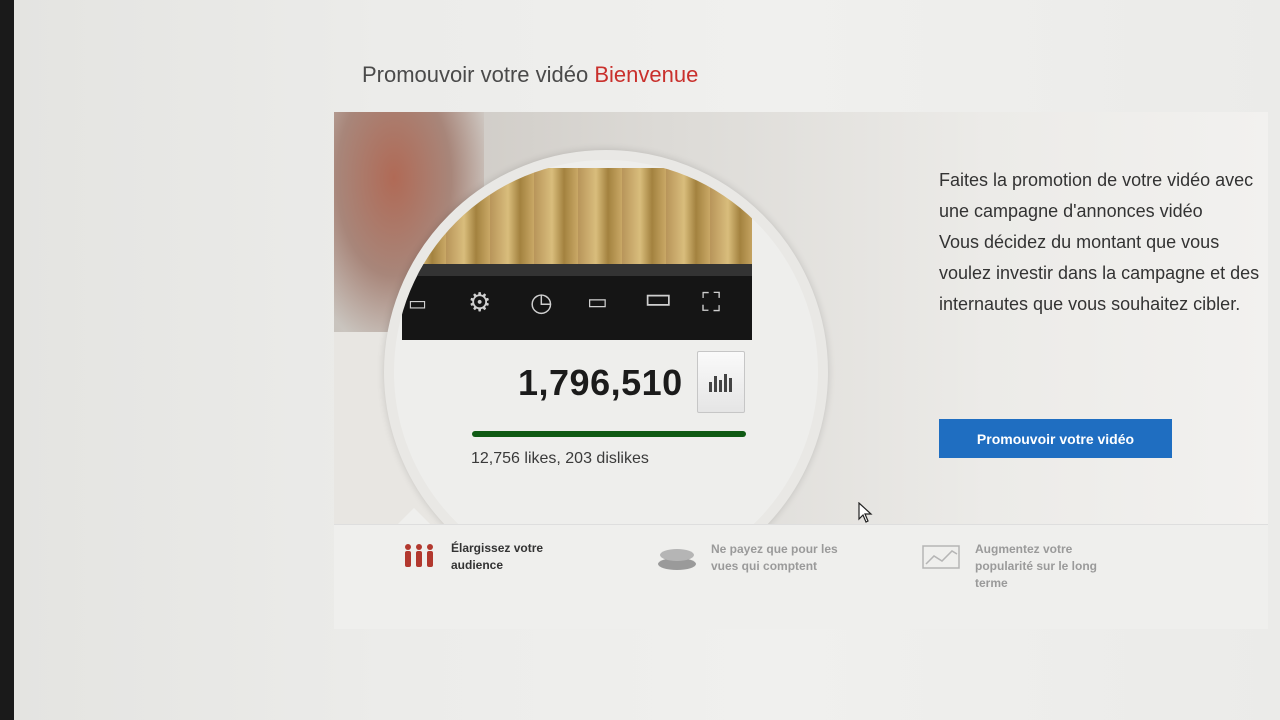  Describe the element at coordinates (414, 516) in the screenshot. I see `magnifier-pointer` at that location.